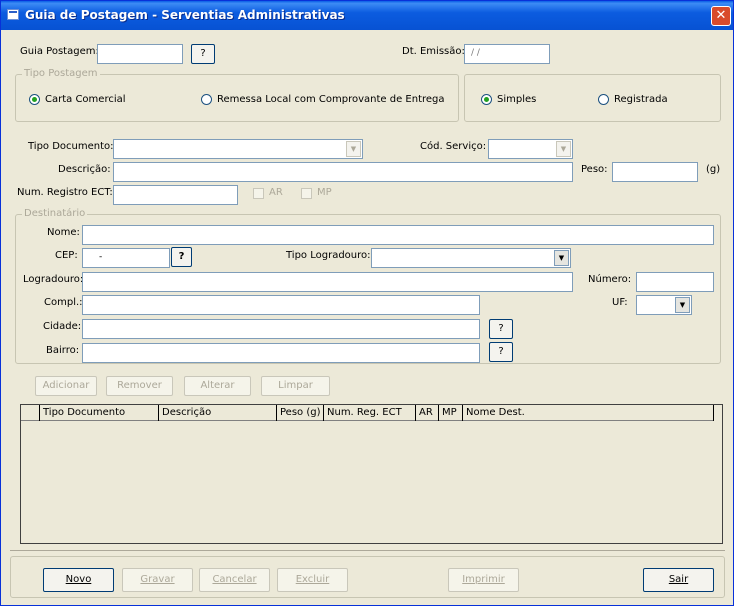  I want to click on compl-input, so click(281, 305).